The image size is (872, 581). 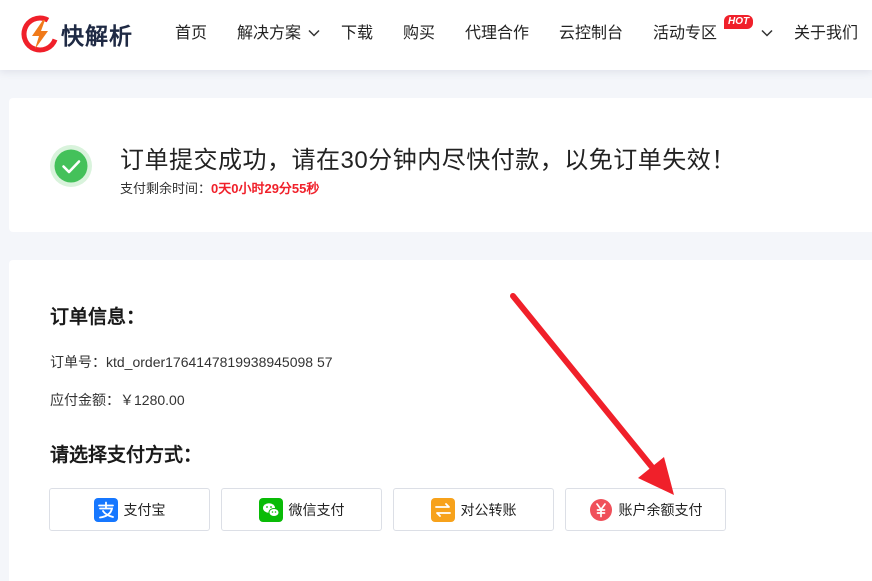 I want to click on lightning-logo-icon, so click(x=40, y=34).